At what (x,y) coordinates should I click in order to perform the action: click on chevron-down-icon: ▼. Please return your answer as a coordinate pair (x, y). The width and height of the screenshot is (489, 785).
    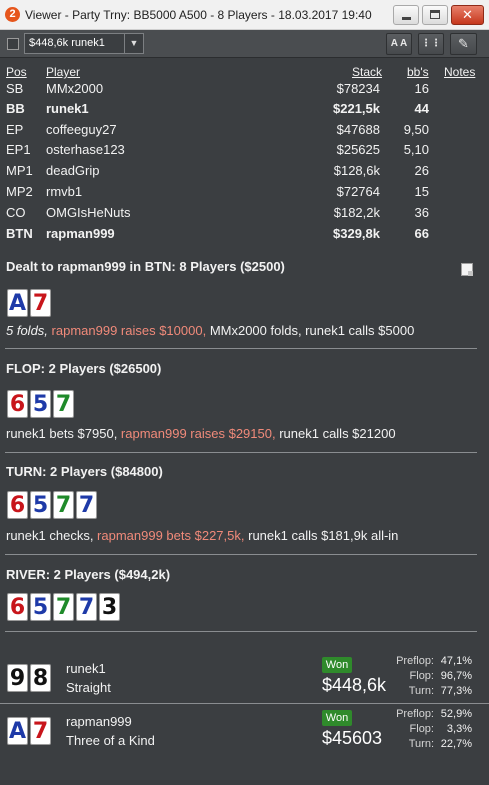
    Looking at the image, I should click on (133, 43).